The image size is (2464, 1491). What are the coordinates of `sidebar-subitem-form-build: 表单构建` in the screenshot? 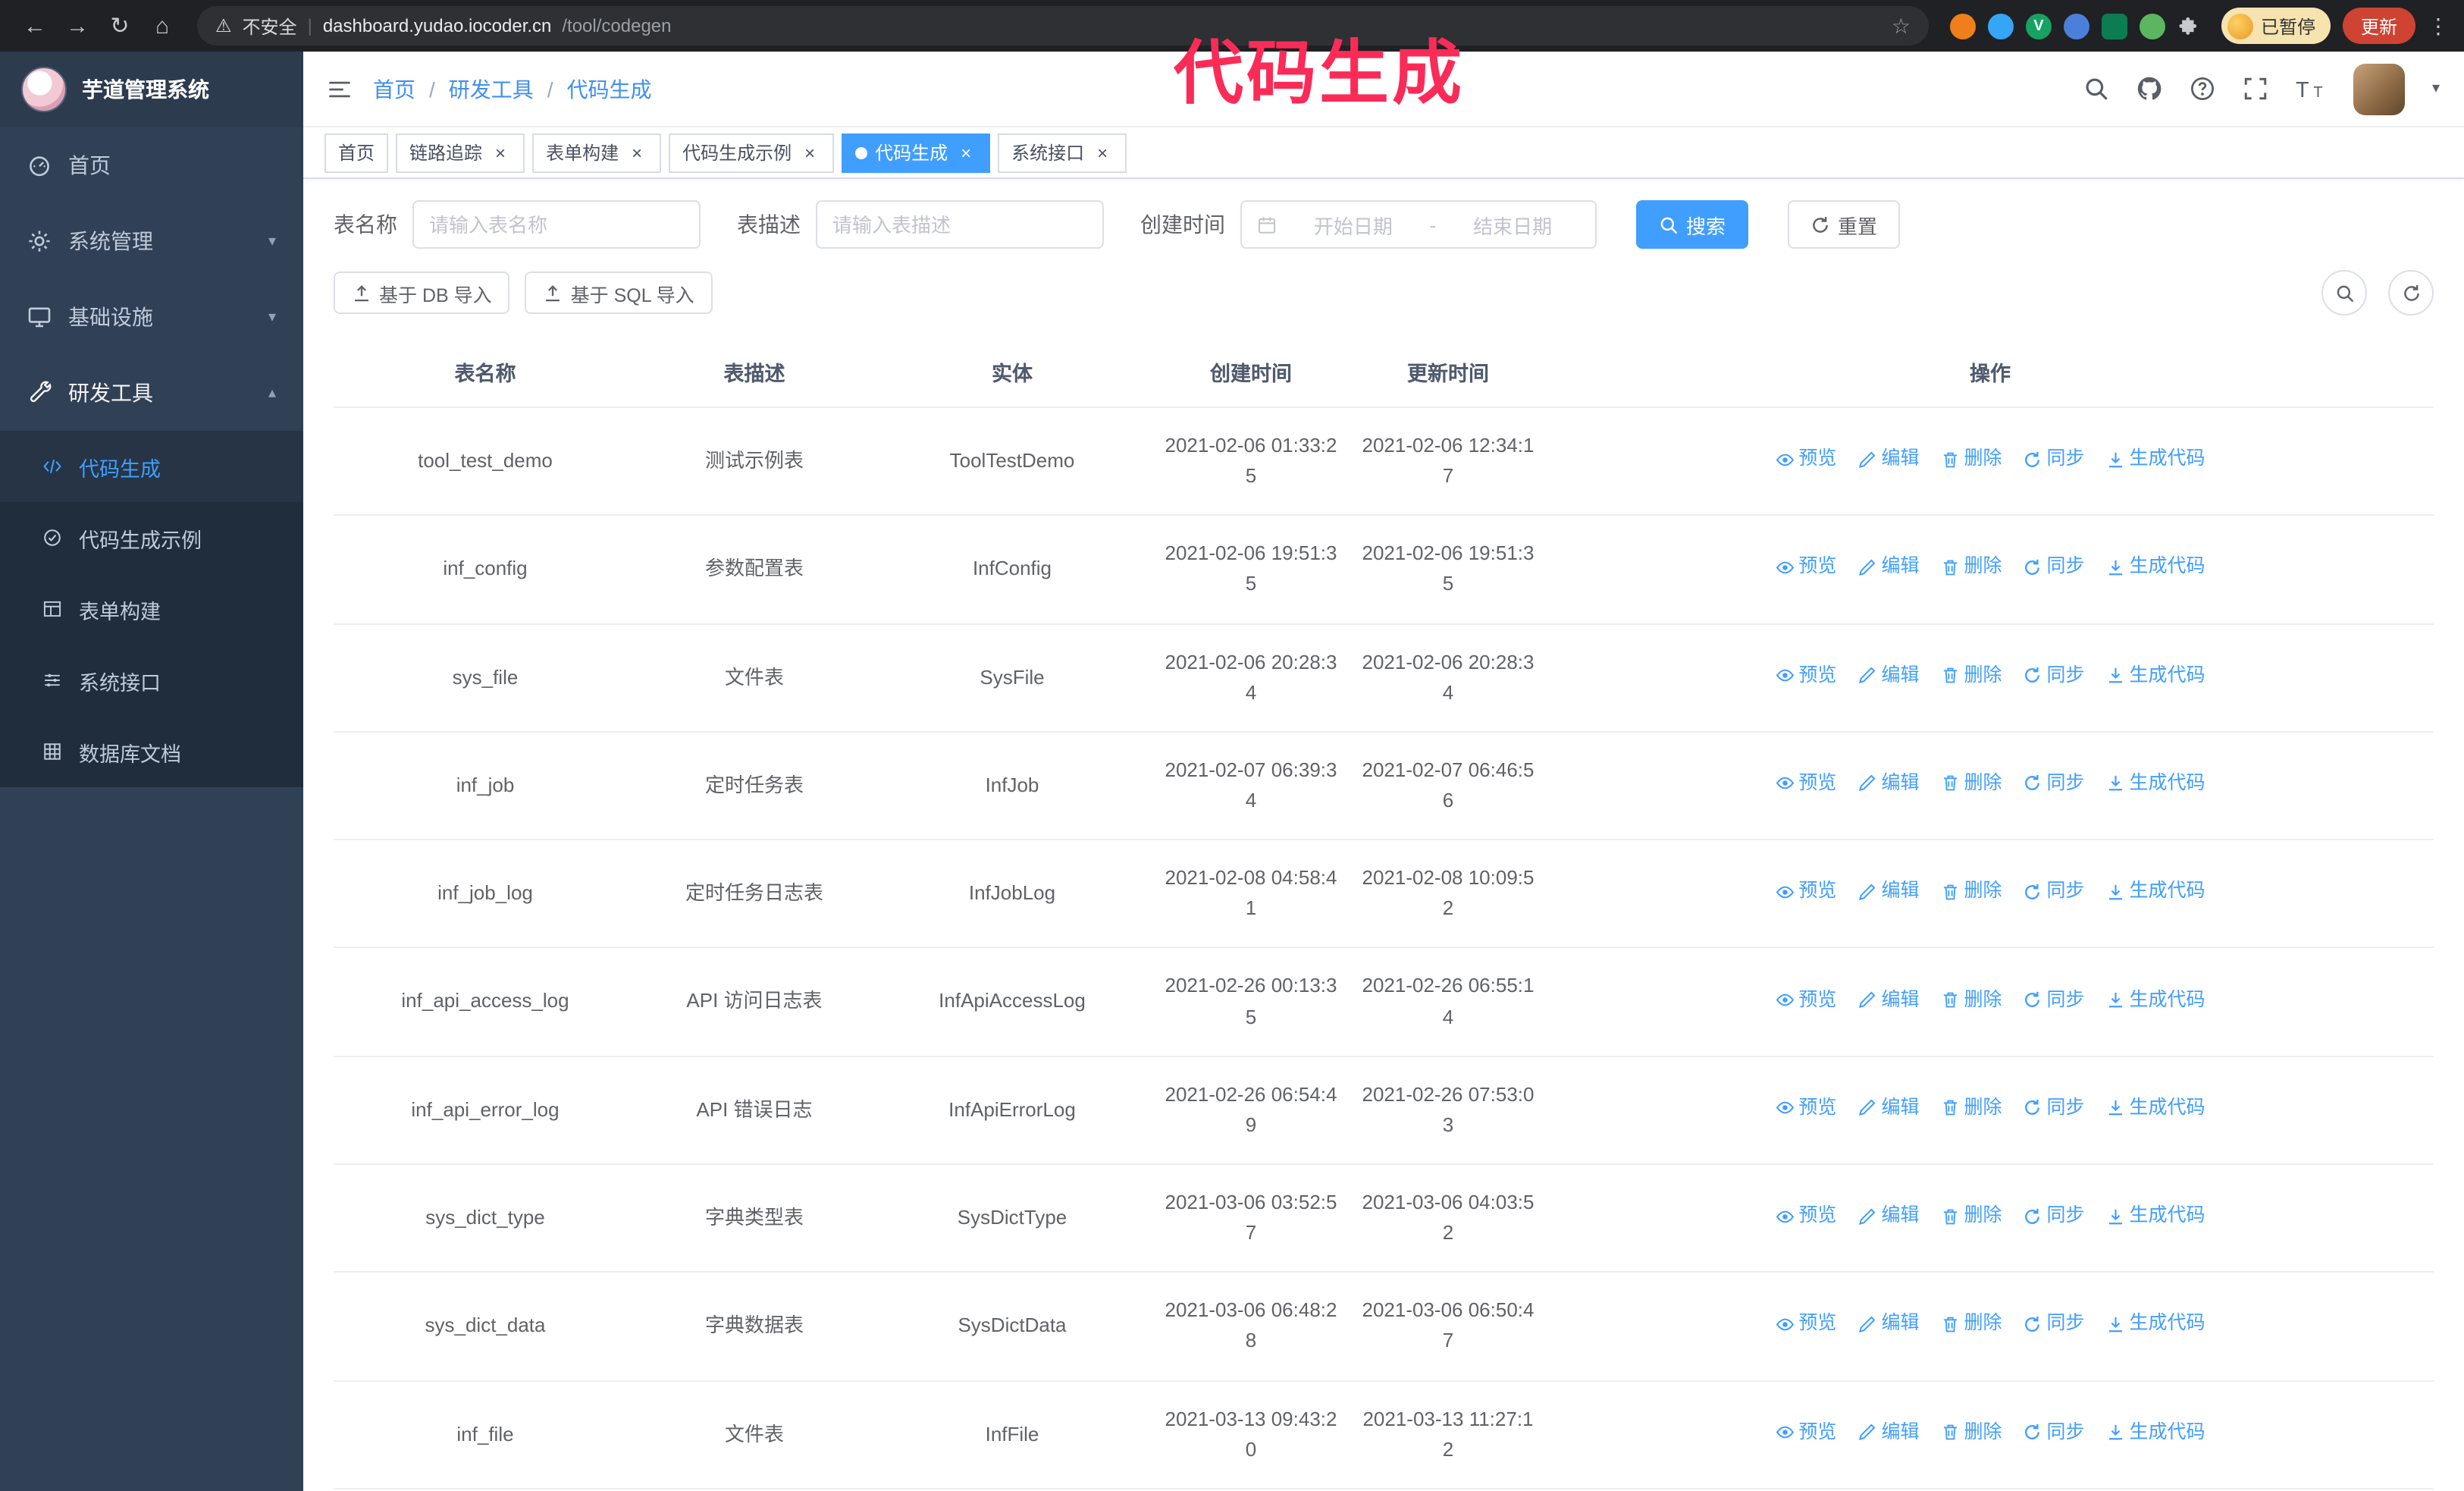 It's located at (151, 609).